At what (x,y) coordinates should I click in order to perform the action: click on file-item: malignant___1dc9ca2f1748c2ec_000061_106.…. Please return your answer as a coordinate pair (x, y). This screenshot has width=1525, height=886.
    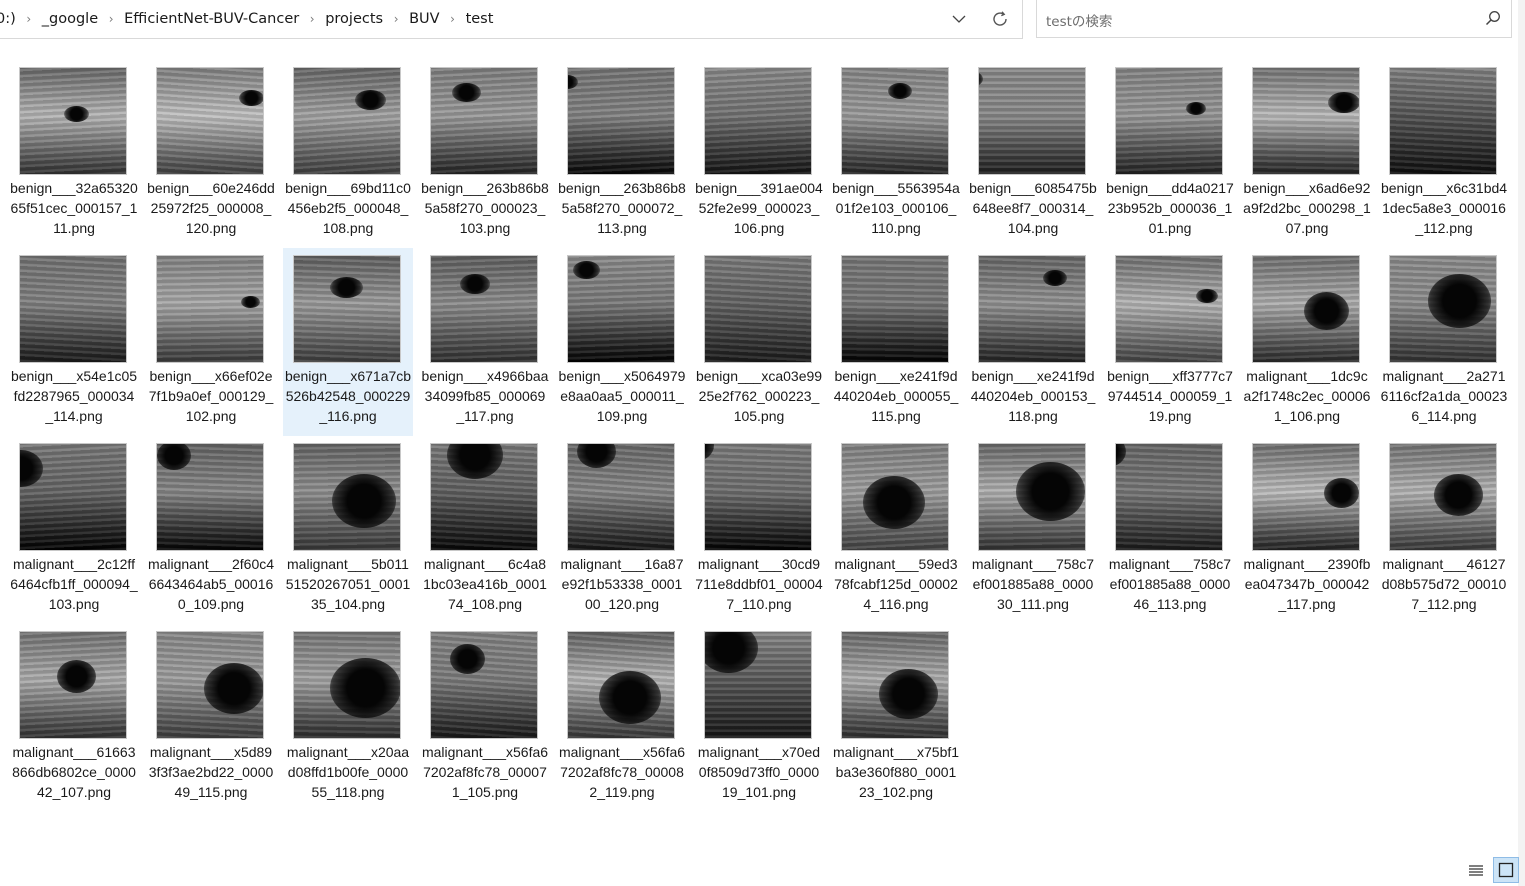
    Looking at the image, I should click on (1307, 342).